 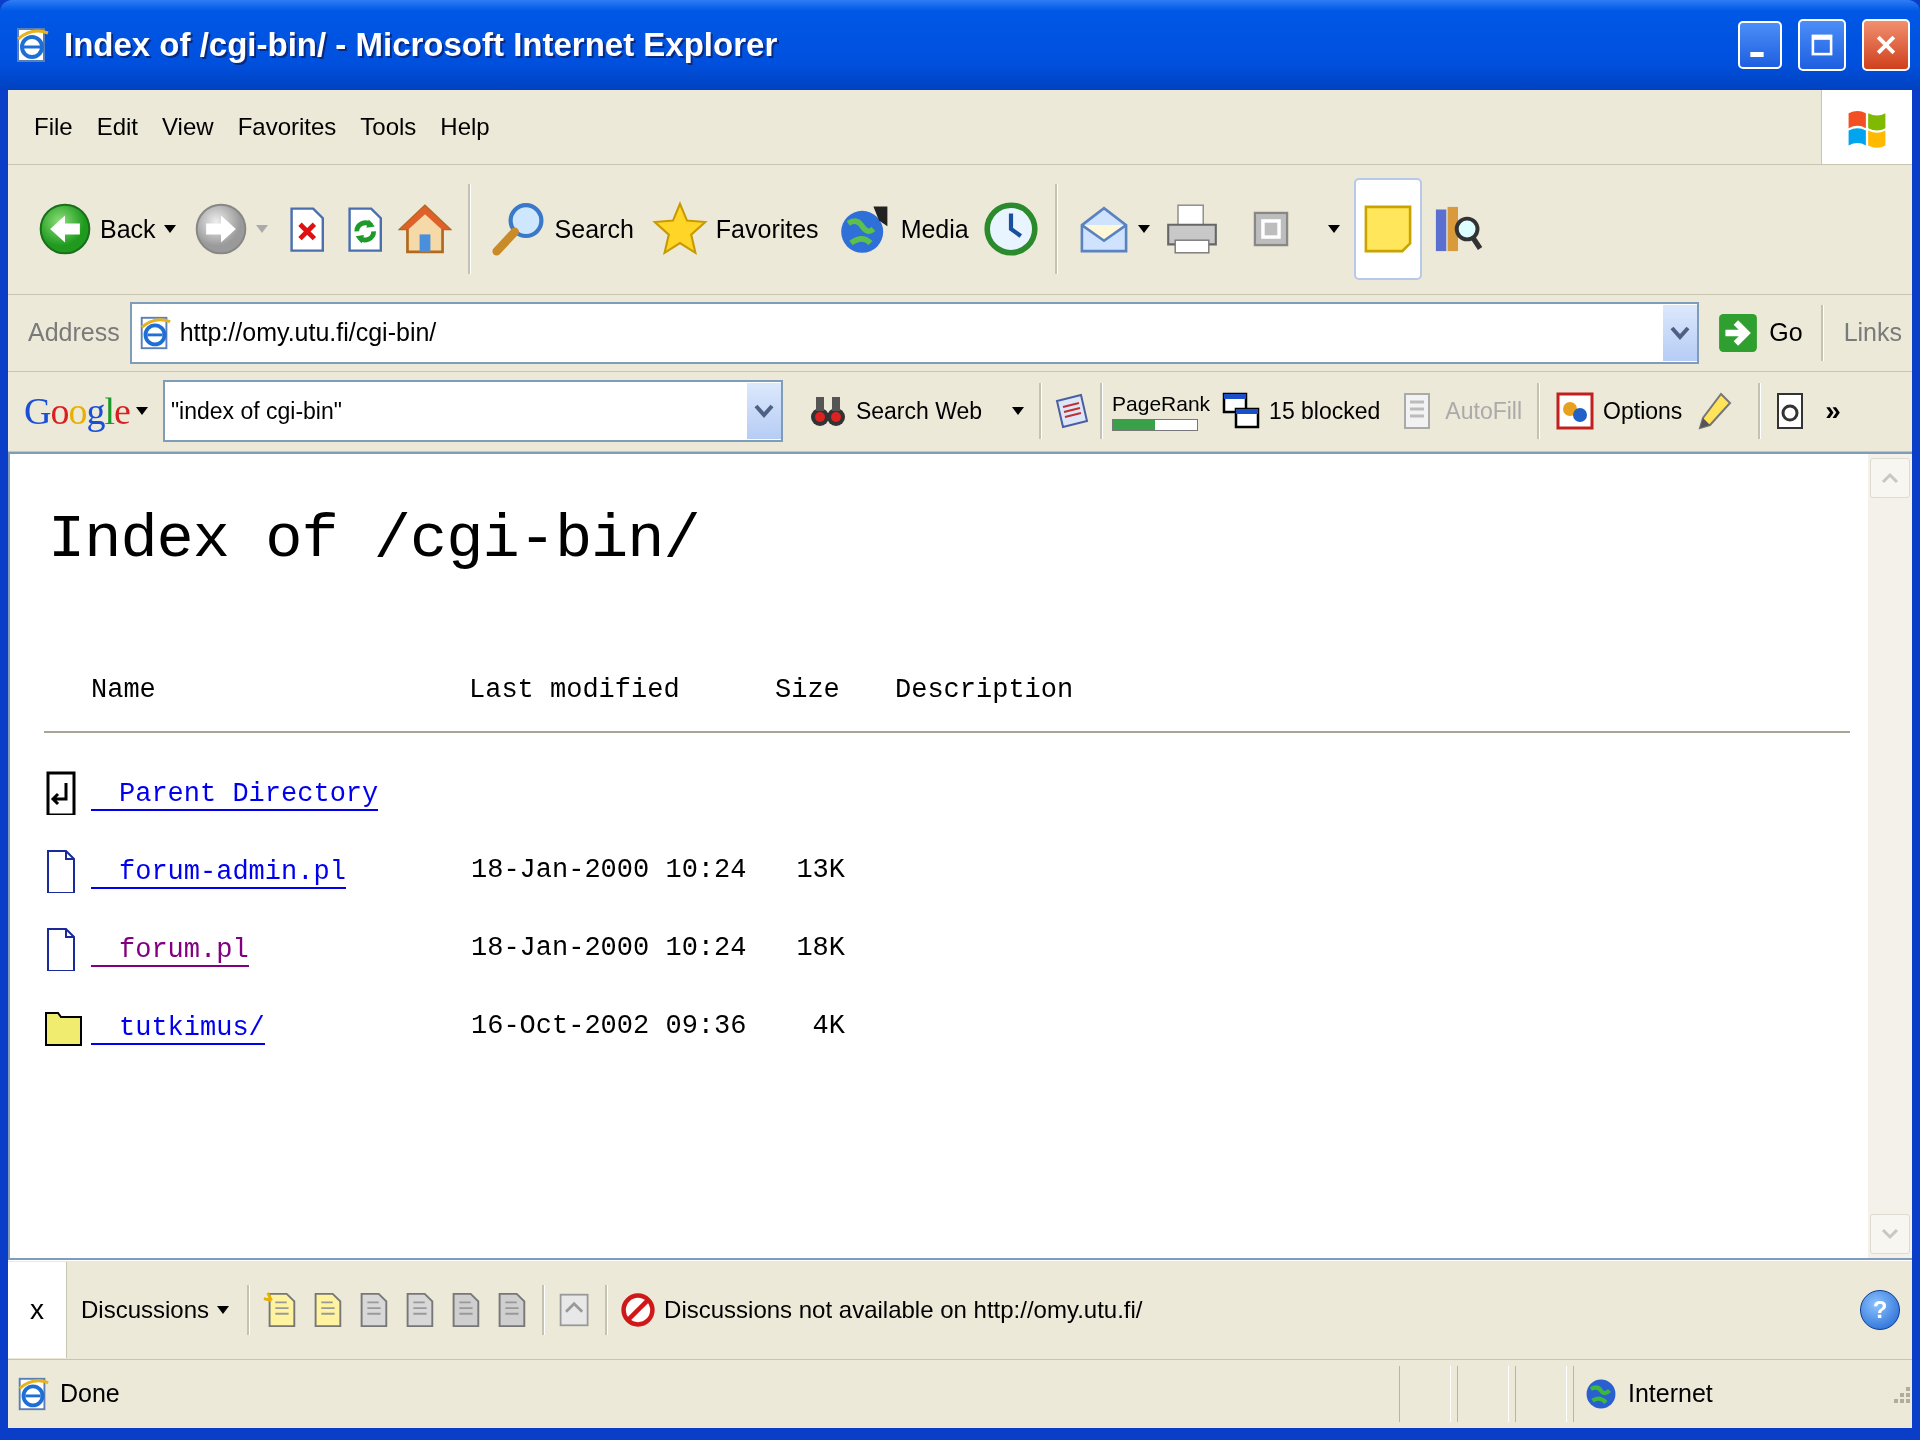 What do you see at coordinates (1387, 229) in the screenshot?
I see `note-button` at bounding box center [1387, 229].